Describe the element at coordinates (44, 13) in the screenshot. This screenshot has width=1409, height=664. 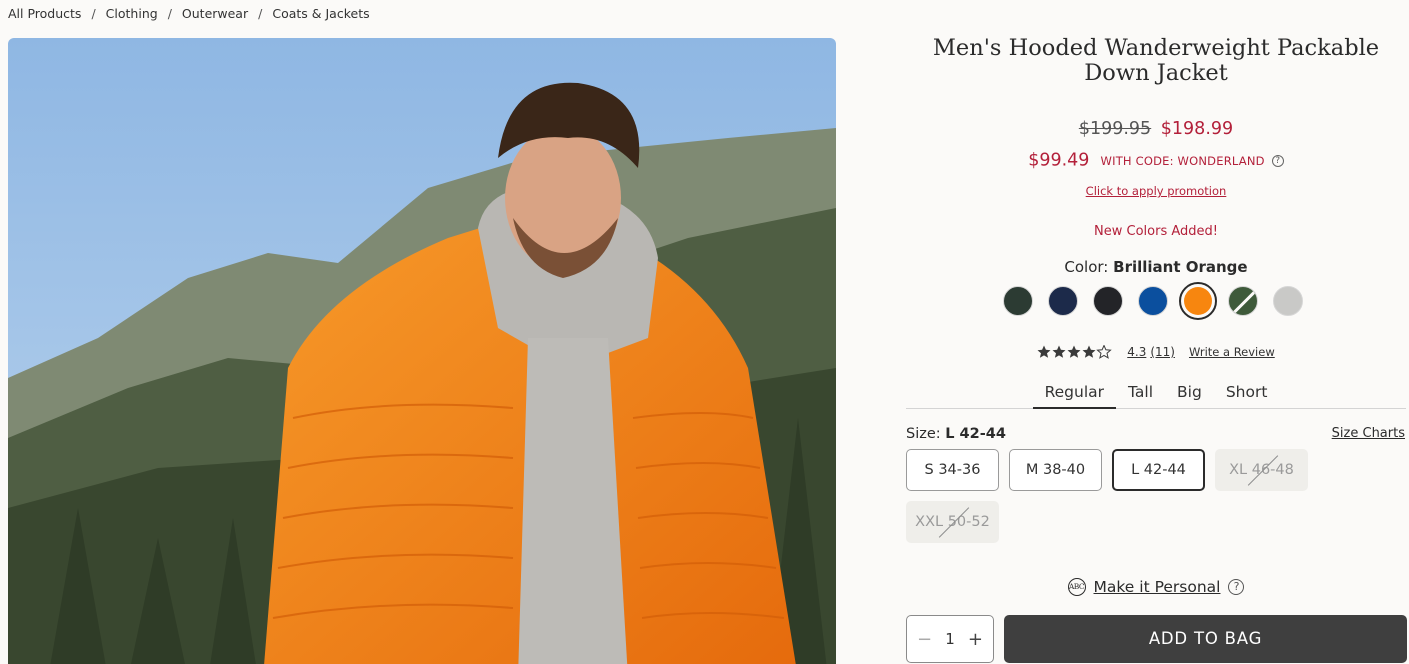
I see `breadcrumb-all-products: All Products` at that location.